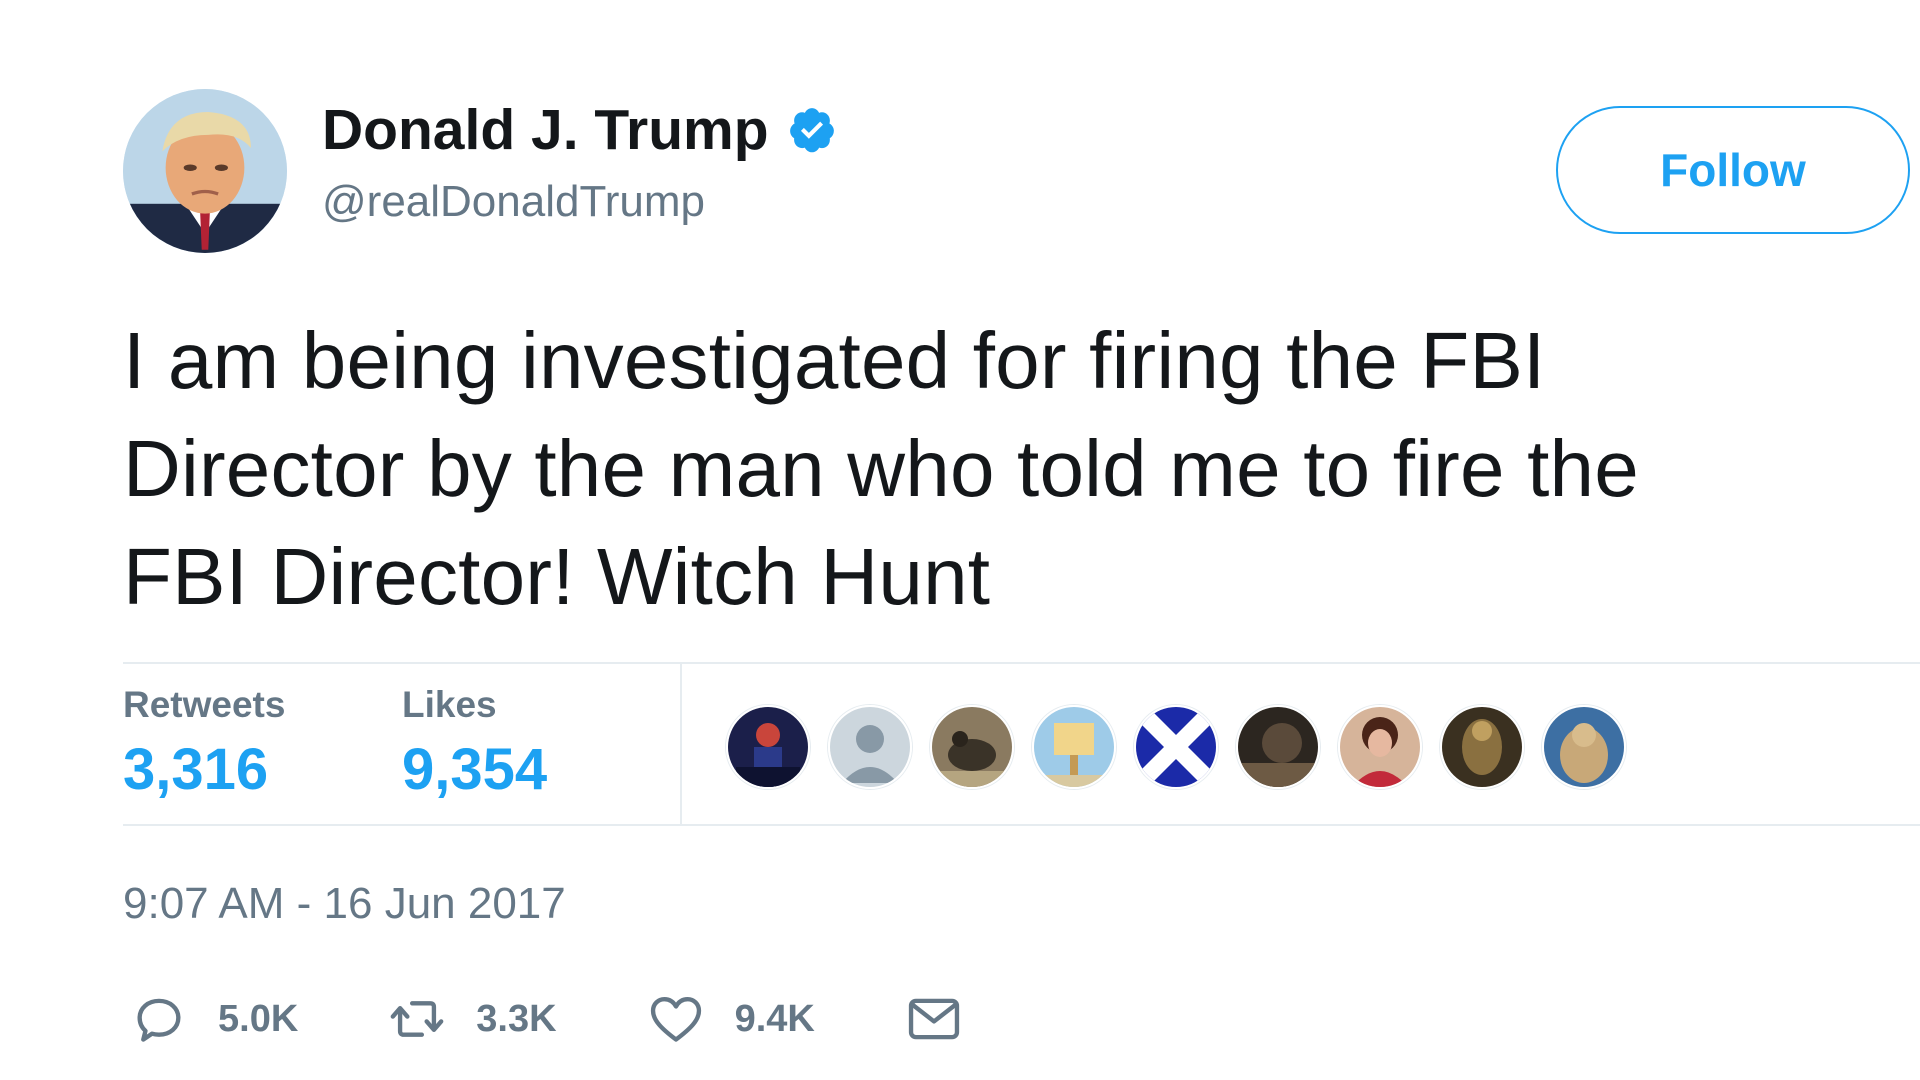 The width and height of the screenshot is (1920, 1080). I want to click on liker-avatar-saltire, so click(1176, 747).